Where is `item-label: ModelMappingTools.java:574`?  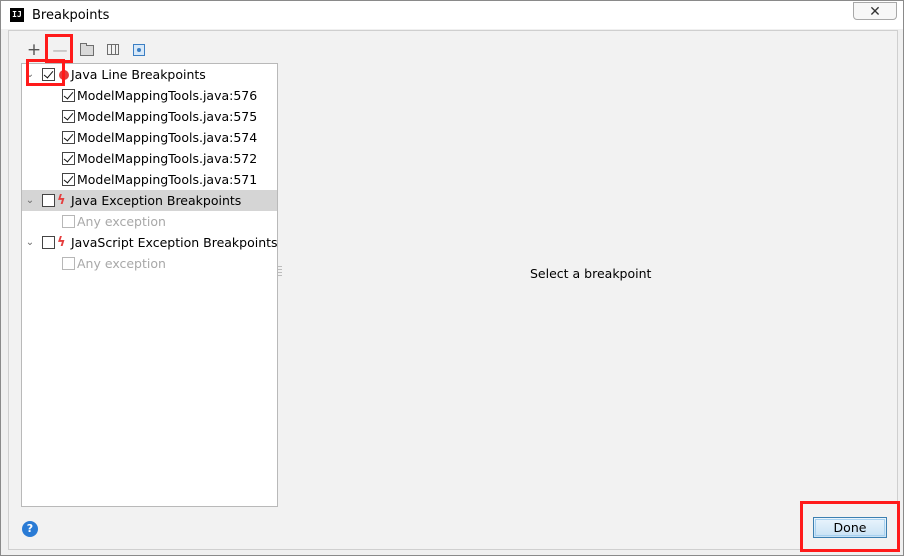
item-label: ModelMappingTools.java:574 is located at coordinates (167, 137).